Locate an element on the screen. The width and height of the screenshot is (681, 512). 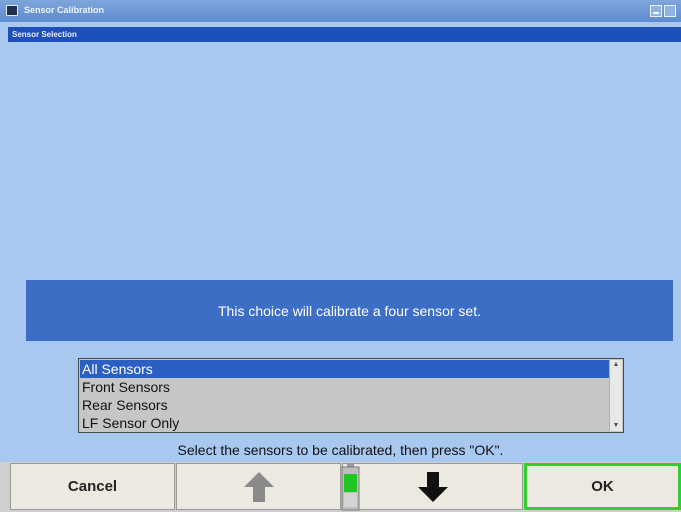
ok-button-label: OK is located at coordinates (602, 486).